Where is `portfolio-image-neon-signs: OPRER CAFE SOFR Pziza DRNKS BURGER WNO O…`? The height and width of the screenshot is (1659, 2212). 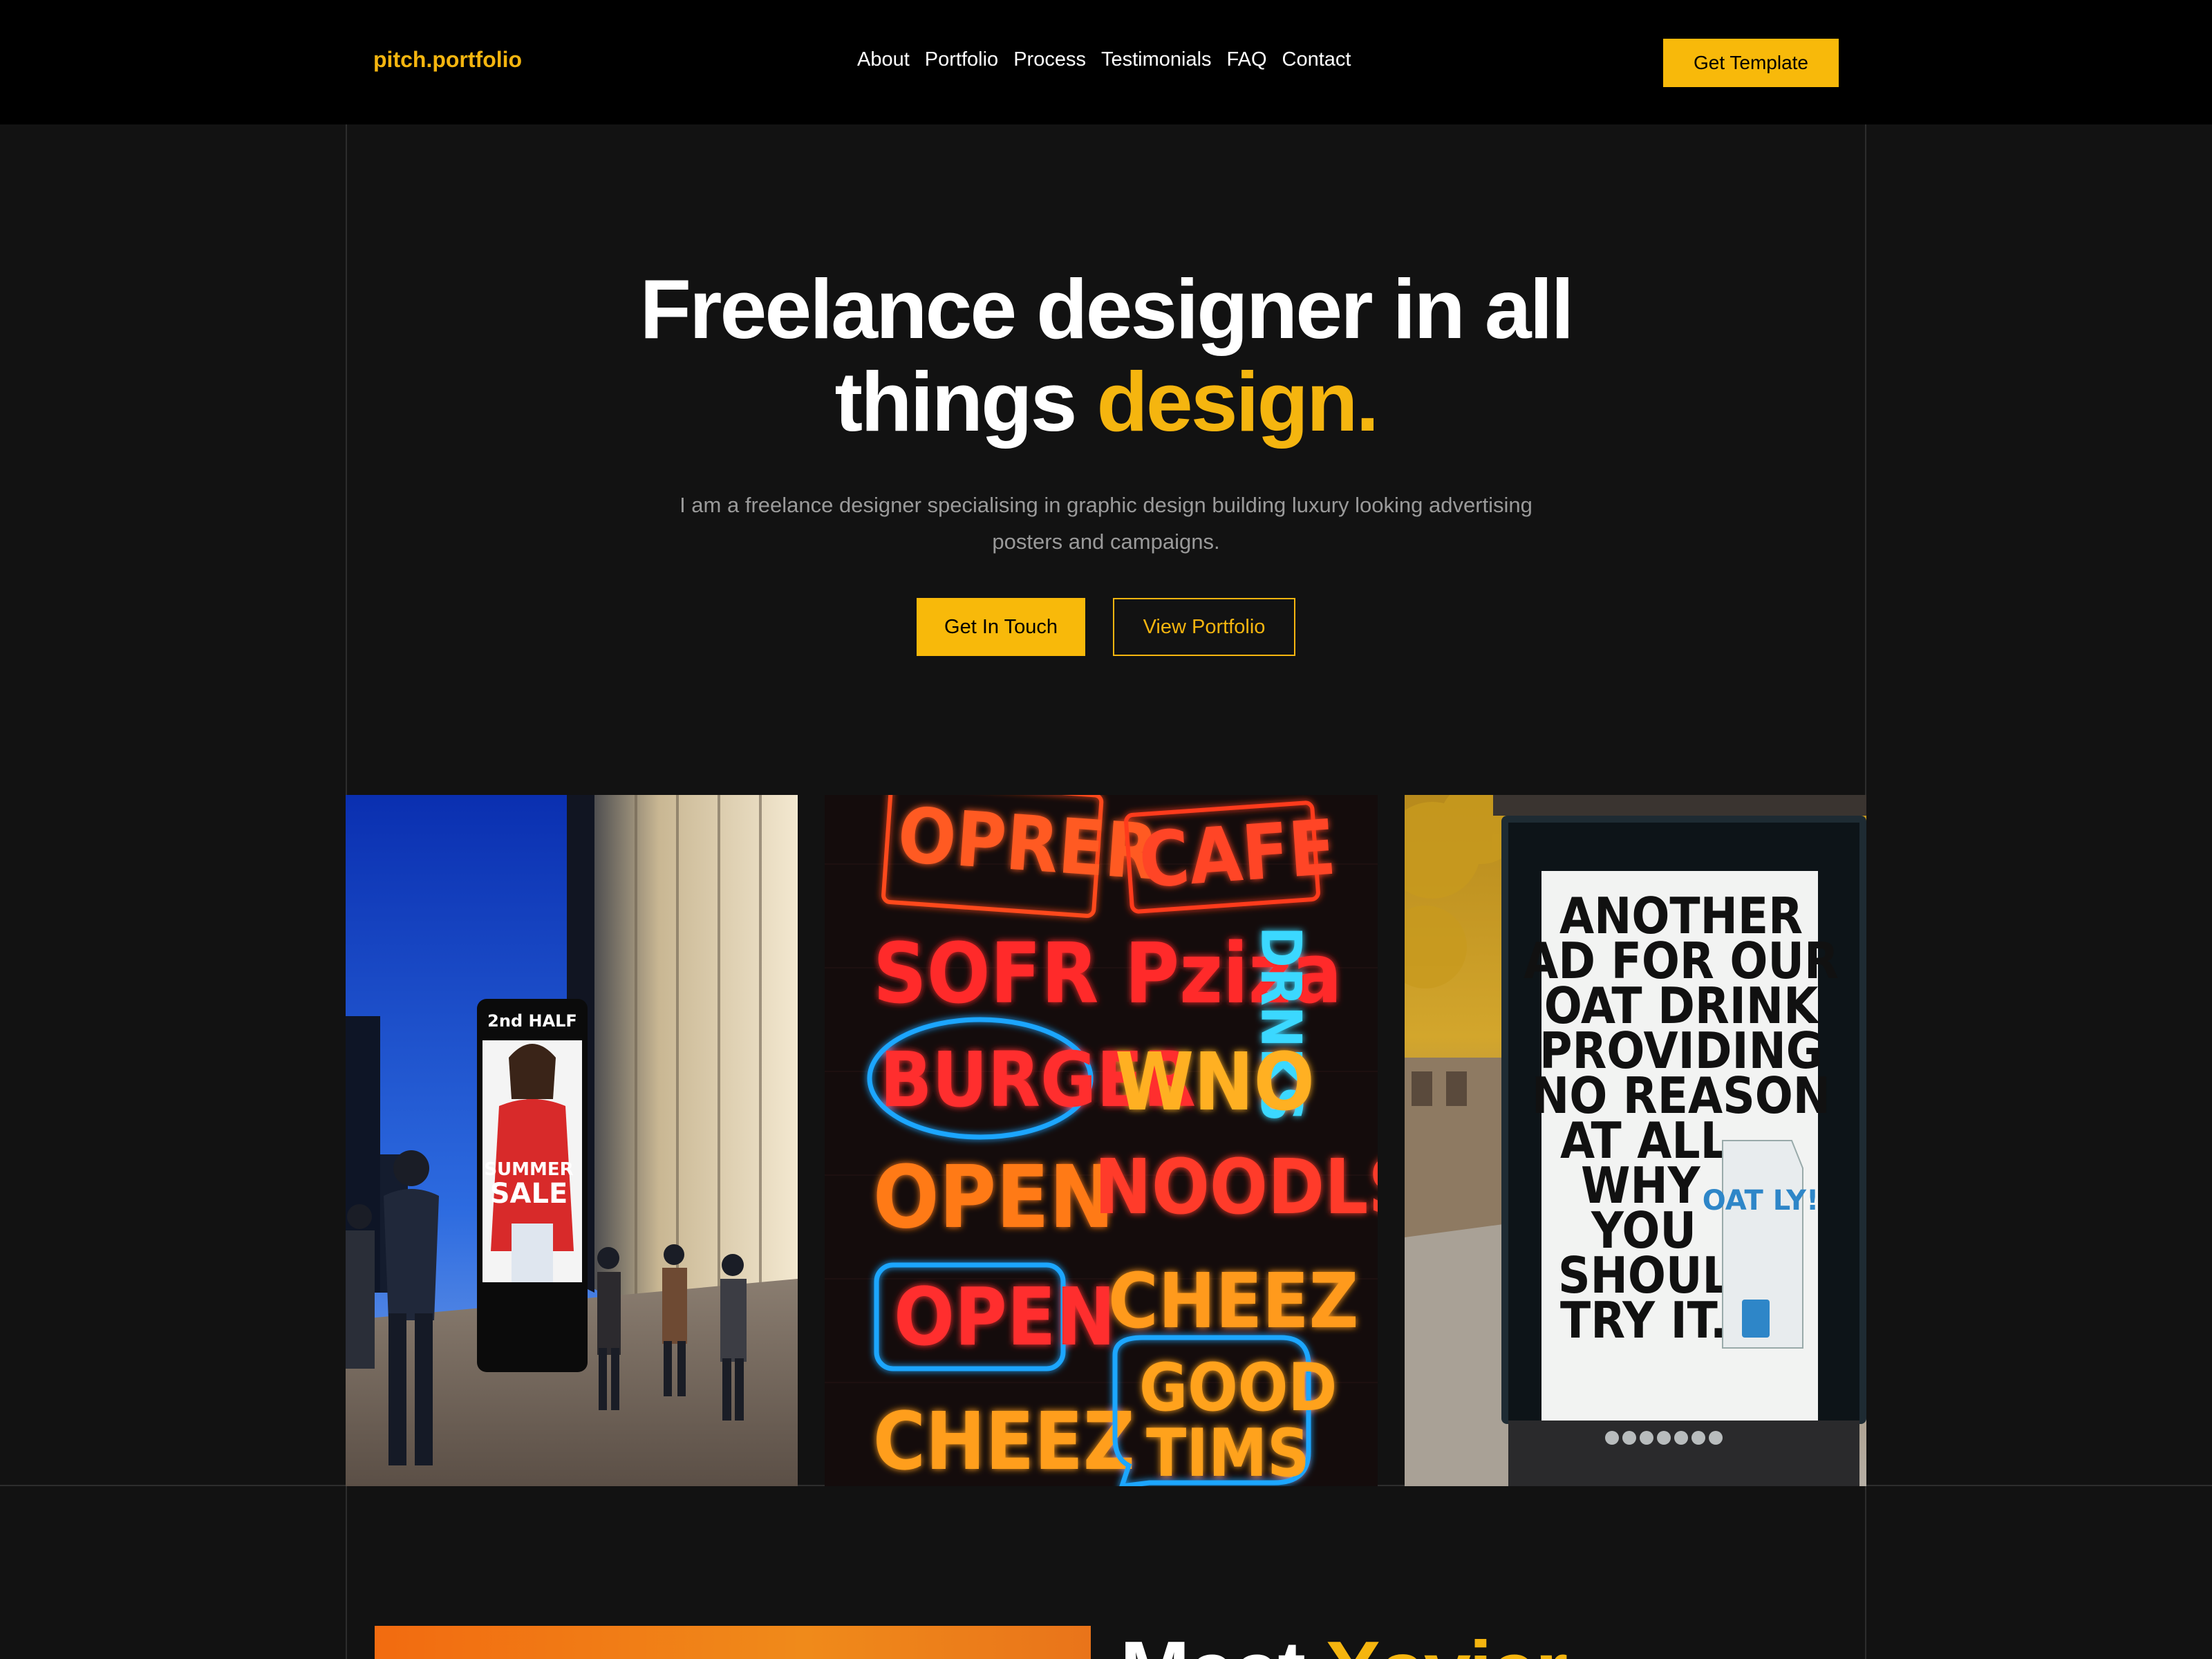 portfolio-image-neon-signs: OPRER CAFE SOFR Pziza DRNKS BURGER WNO O… is located at coordinates (1101, 1140).